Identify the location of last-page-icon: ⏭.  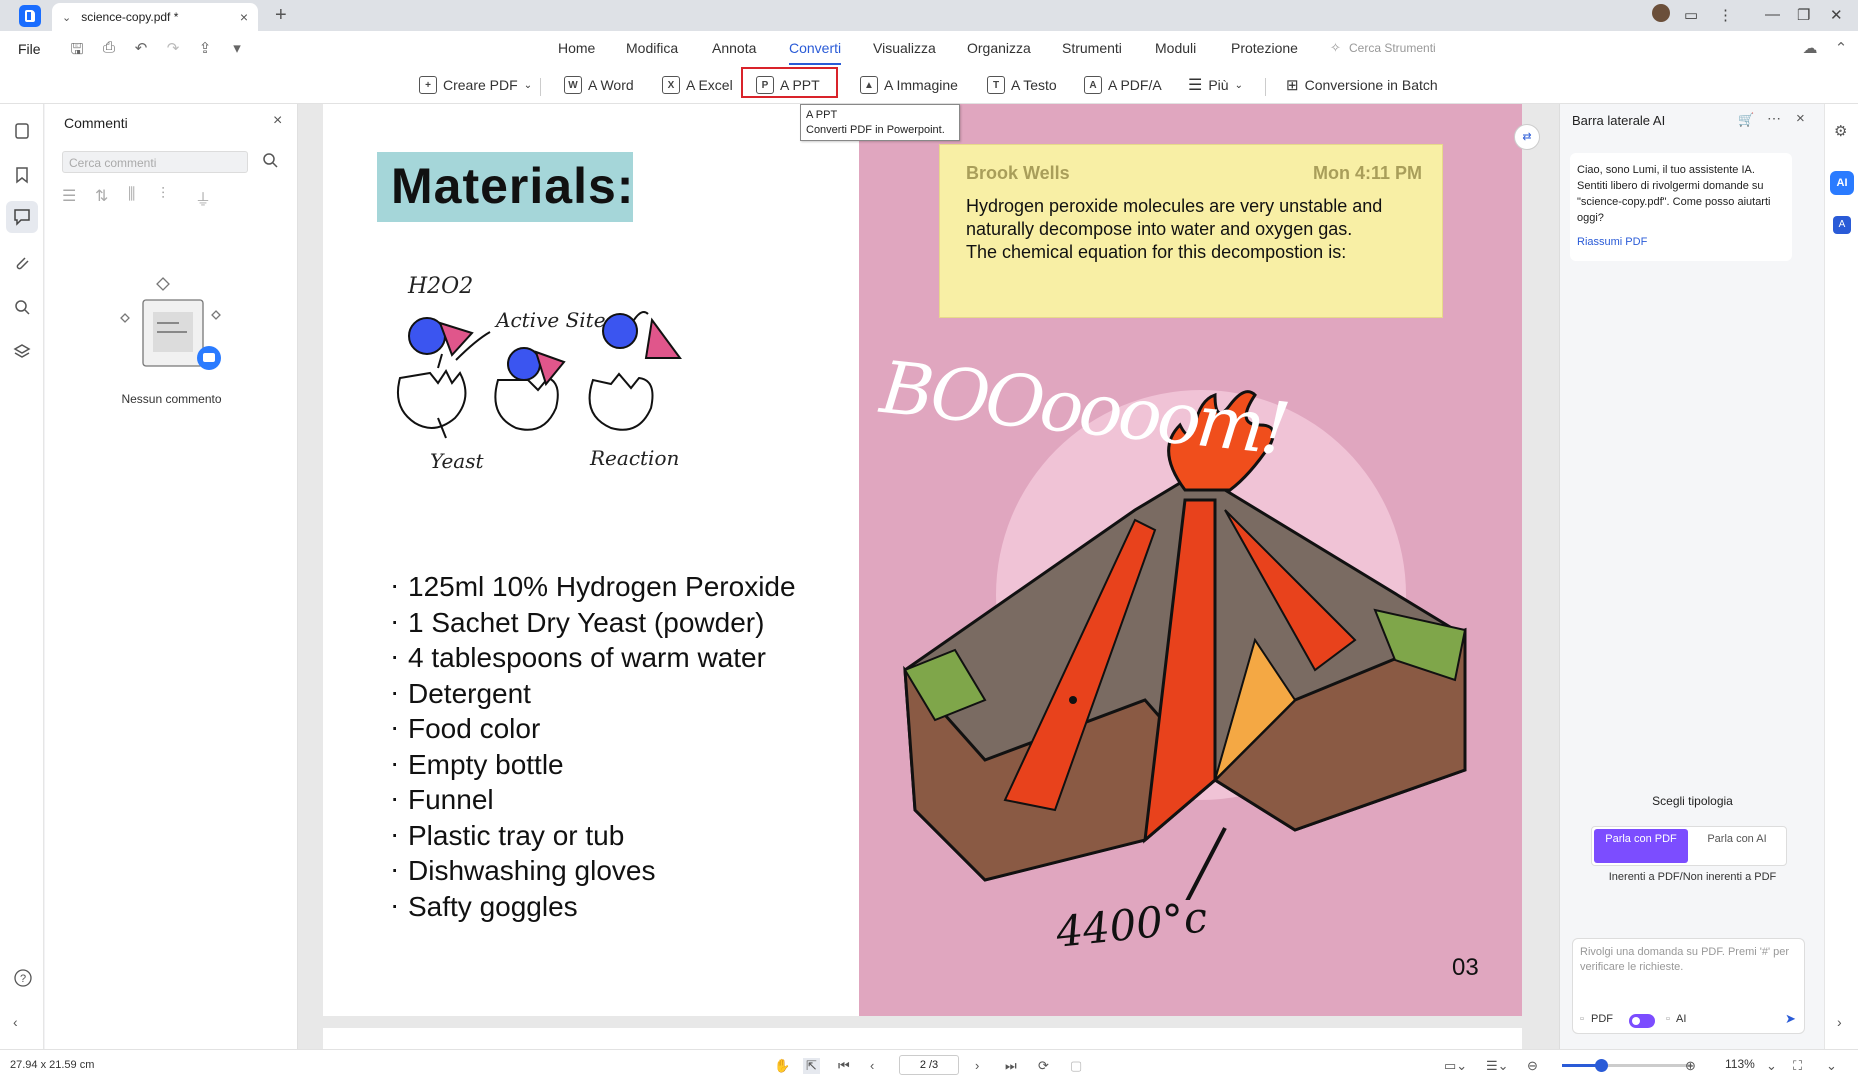
(1011, 1066).